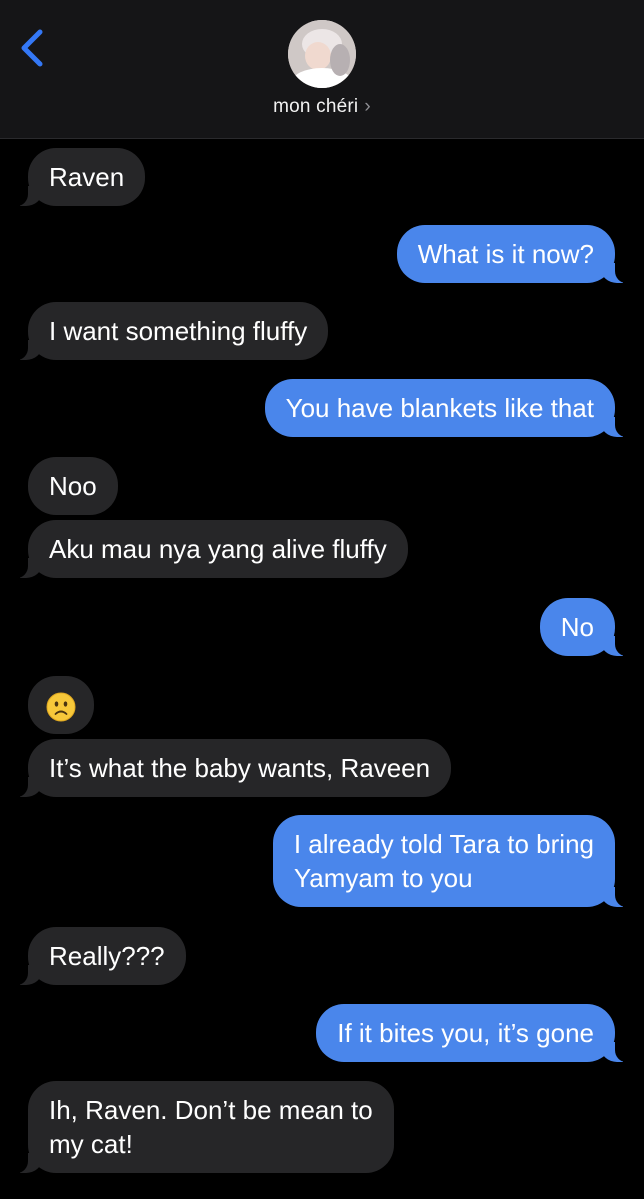  I want to click on message-bubble-received: Ih, Raven. Don’t be mean to my cat!, so click(205, 1127).